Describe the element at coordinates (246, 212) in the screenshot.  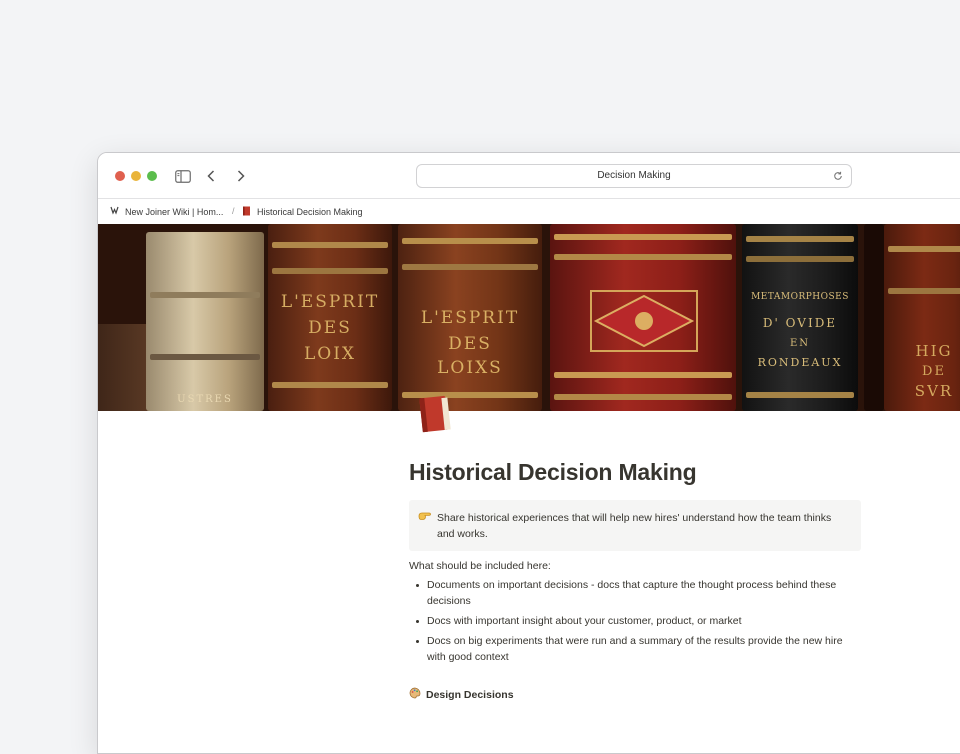
I see `red-book-icon` at that location.